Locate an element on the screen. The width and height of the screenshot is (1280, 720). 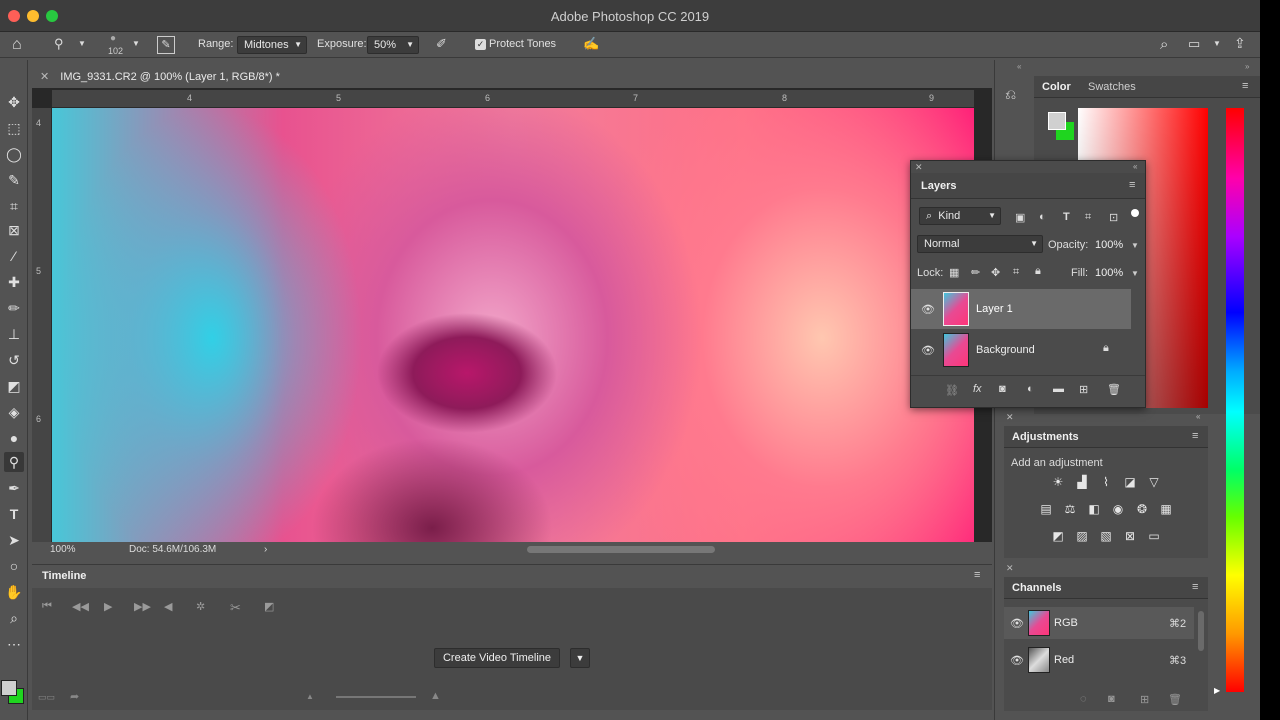
color-tab: Color is located at coordinates (1056, 87).